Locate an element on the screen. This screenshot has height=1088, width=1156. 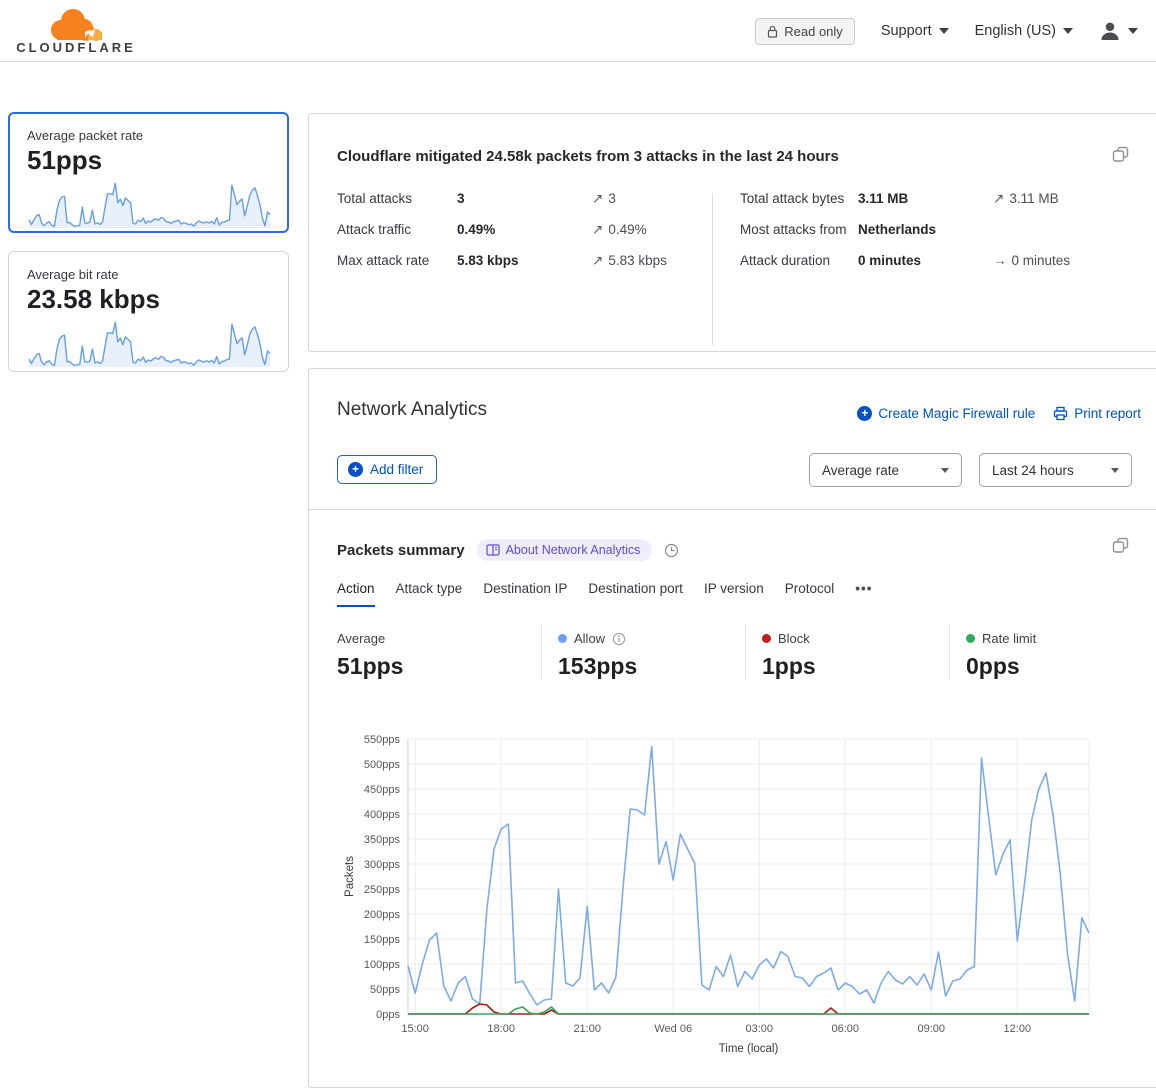
card-average-bit-rate: Average bit rate 23.58 kbps is located at coordinates (148, 311).